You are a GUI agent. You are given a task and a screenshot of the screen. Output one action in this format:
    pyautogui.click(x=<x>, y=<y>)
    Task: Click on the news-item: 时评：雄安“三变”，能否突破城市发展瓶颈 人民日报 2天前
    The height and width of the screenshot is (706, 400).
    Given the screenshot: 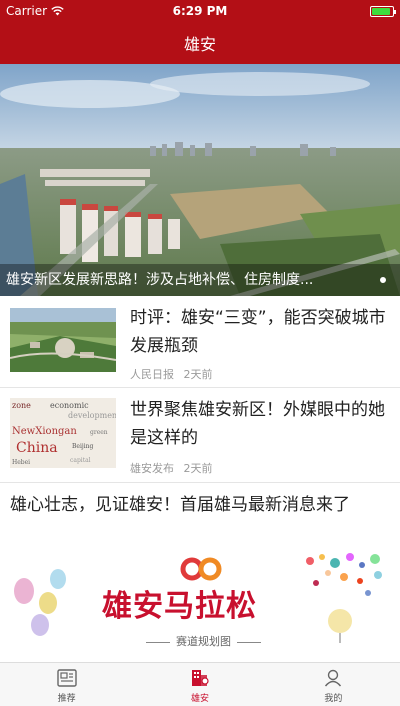 What is the action you would take?
    pyautogui.click(x=200, y=342)
    